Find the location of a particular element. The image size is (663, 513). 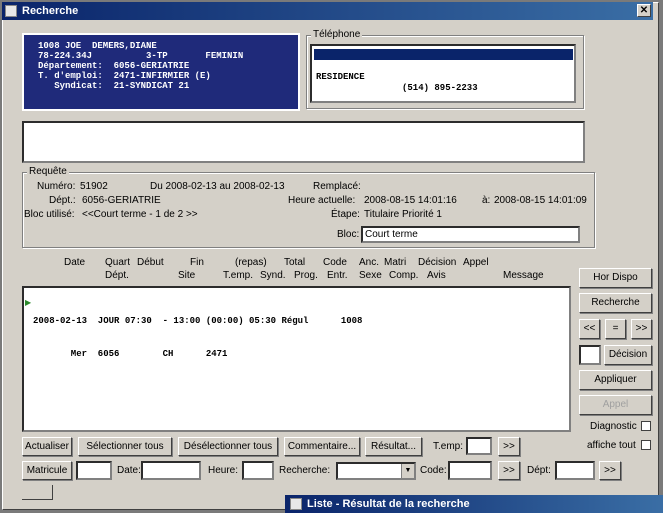

heure-filter-label: Heure: is located at coordinates (223, 470).